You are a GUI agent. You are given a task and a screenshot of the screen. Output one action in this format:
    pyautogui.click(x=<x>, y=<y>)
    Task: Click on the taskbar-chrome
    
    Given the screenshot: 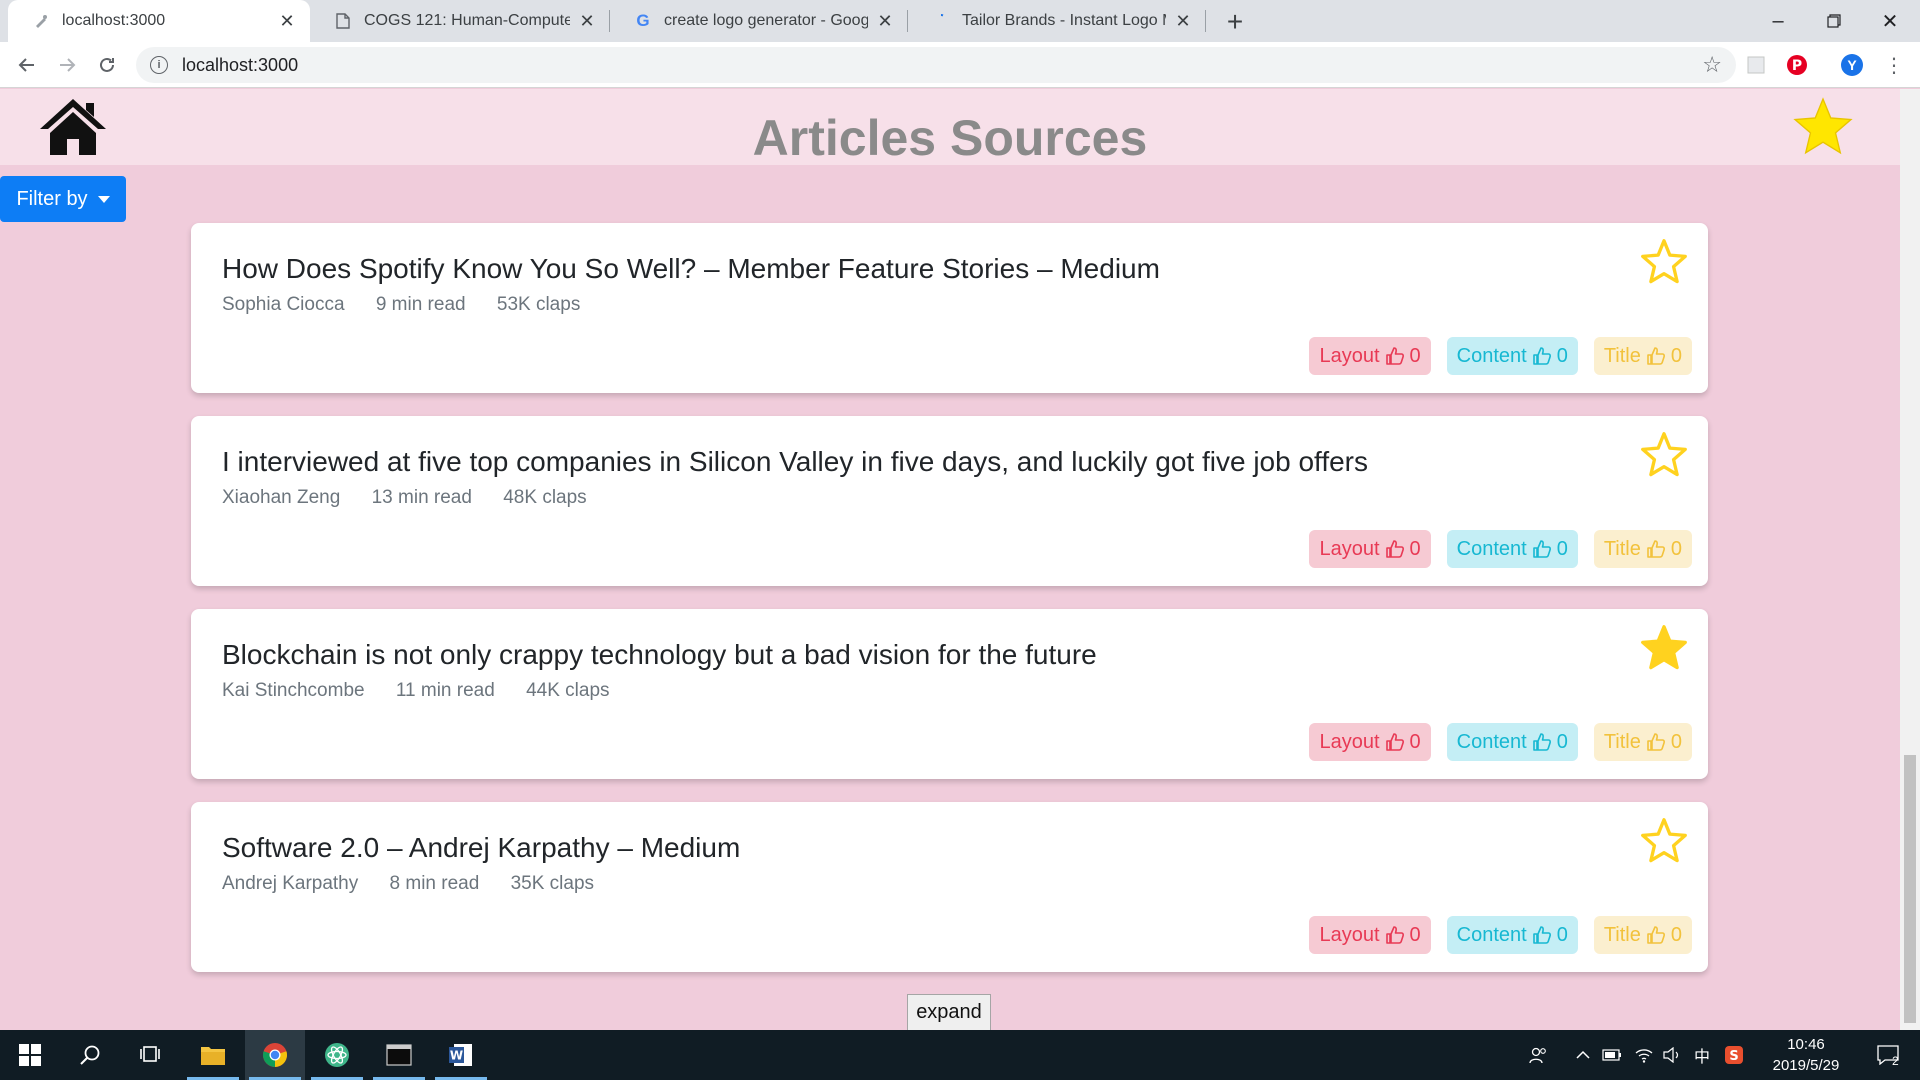 What is the action you would take?
    pyautogui.click(x=275, y=1055)
    